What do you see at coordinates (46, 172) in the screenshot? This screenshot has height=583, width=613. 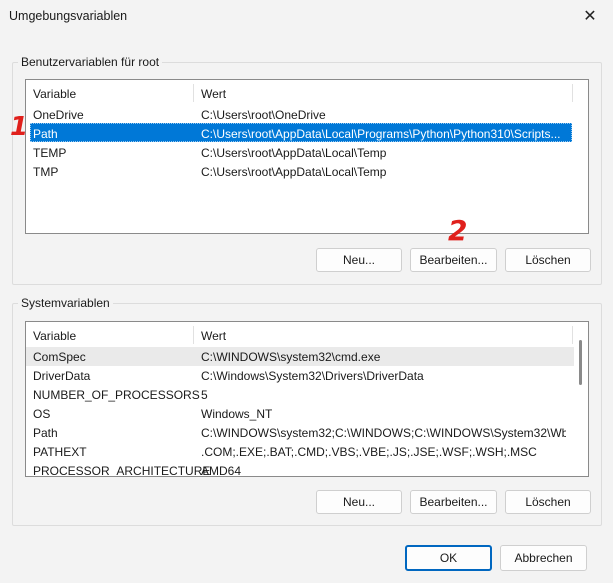 I see `variable-name: TMP` at bounding box center [46, 172].